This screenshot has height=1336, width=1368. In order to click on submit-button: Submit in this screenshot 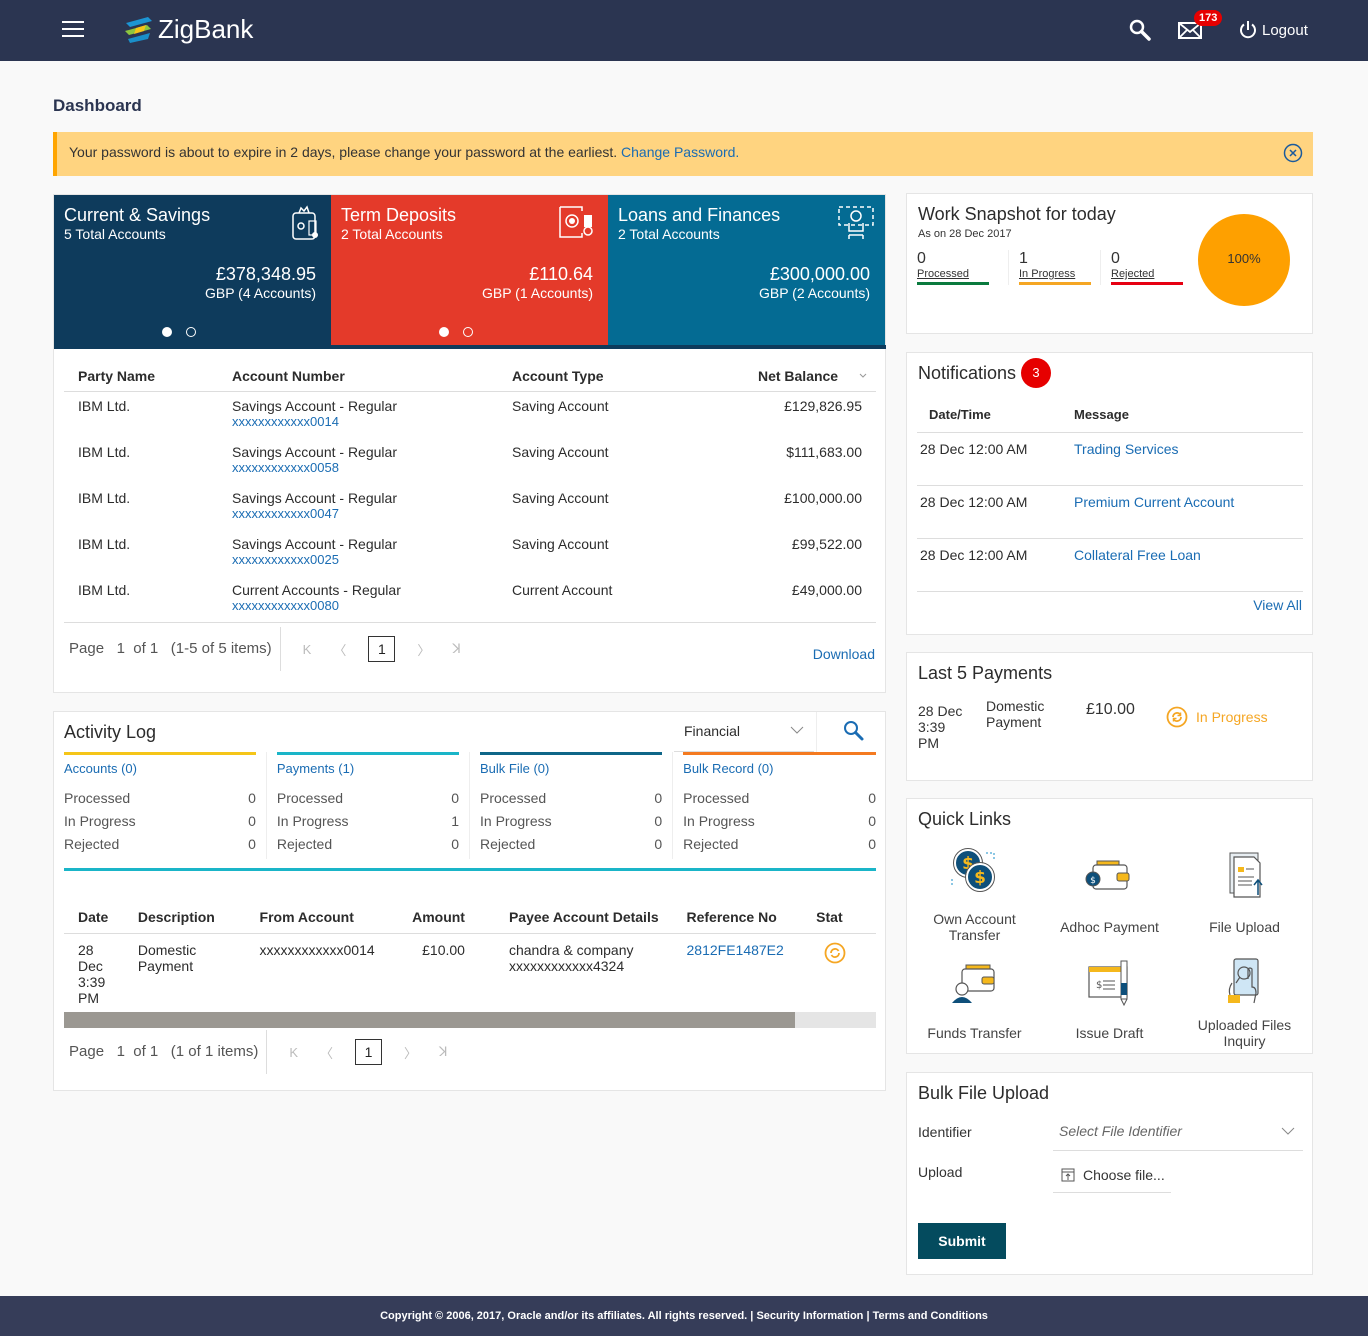, I will do `click(962, 1241)`.